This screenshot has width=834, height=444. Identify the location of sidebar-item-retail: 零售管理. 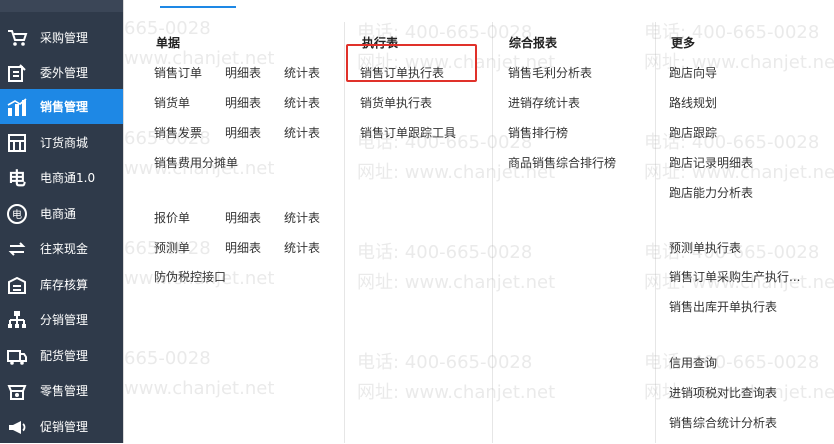
(61, 390).